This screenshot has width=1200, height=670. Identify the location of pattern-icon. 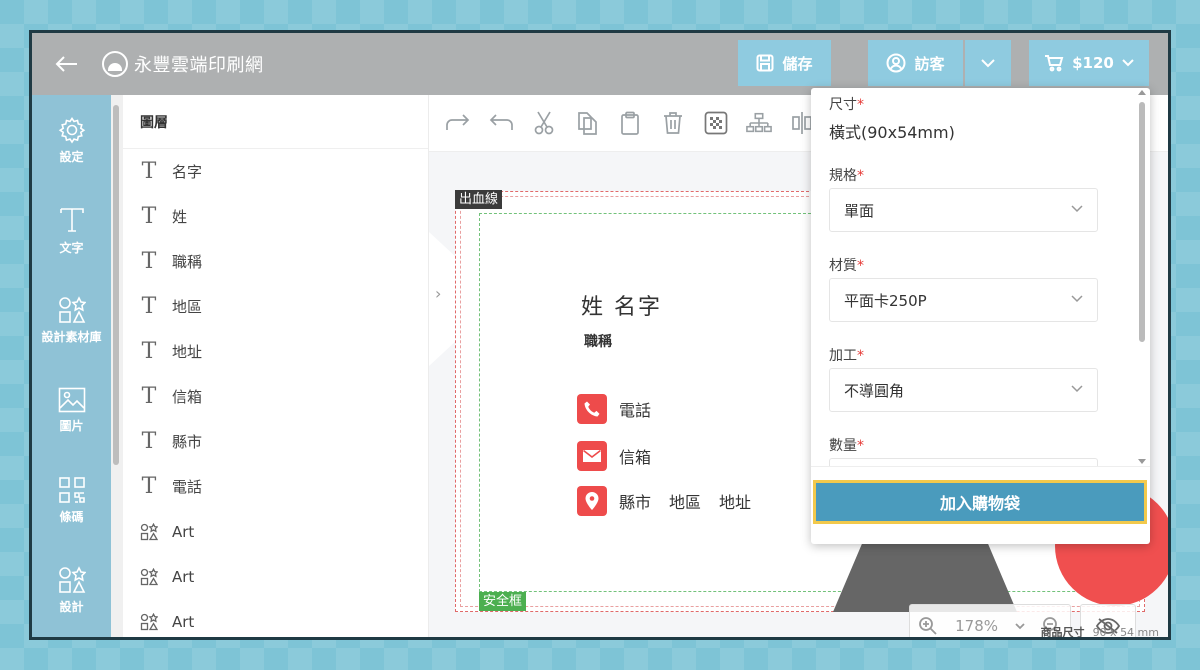
(716, 123).